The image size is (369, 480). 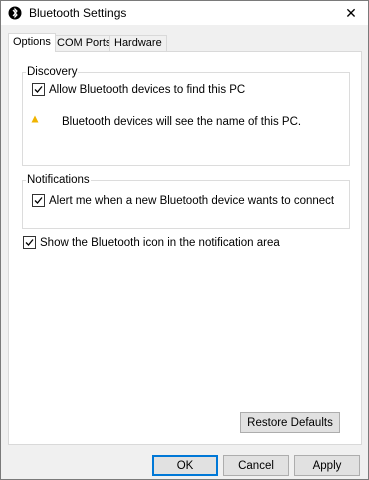 I want to click on cancel-button: Cancel, so click(x=256, y=465).